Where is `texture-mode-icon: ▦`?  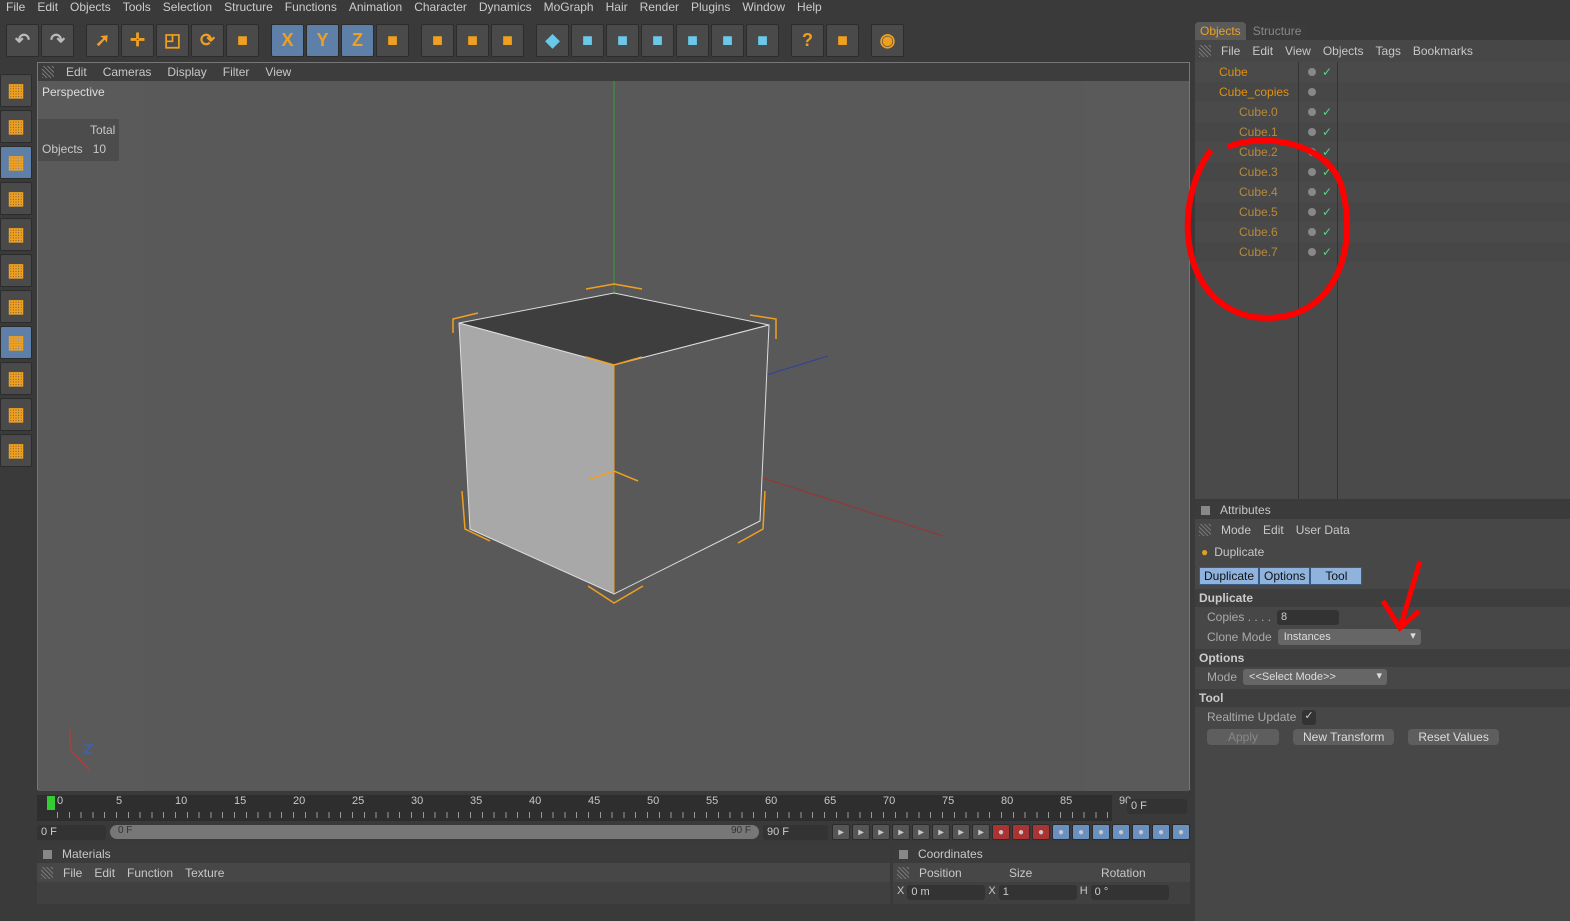 texture-mode-icon: ▦ is located at coordinates (16, 306).